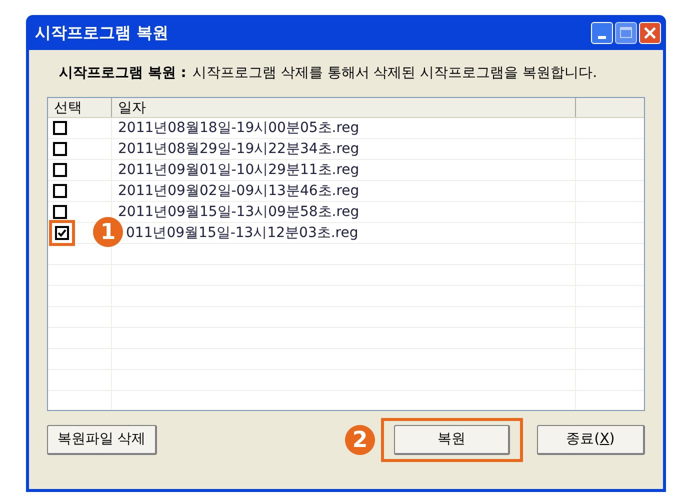 The height and width of the screenshot is (497, 689). Describe the element at coordinates (102, 33) in the screenshot. I see `window-title: 시작프로그램 복원` at that location.